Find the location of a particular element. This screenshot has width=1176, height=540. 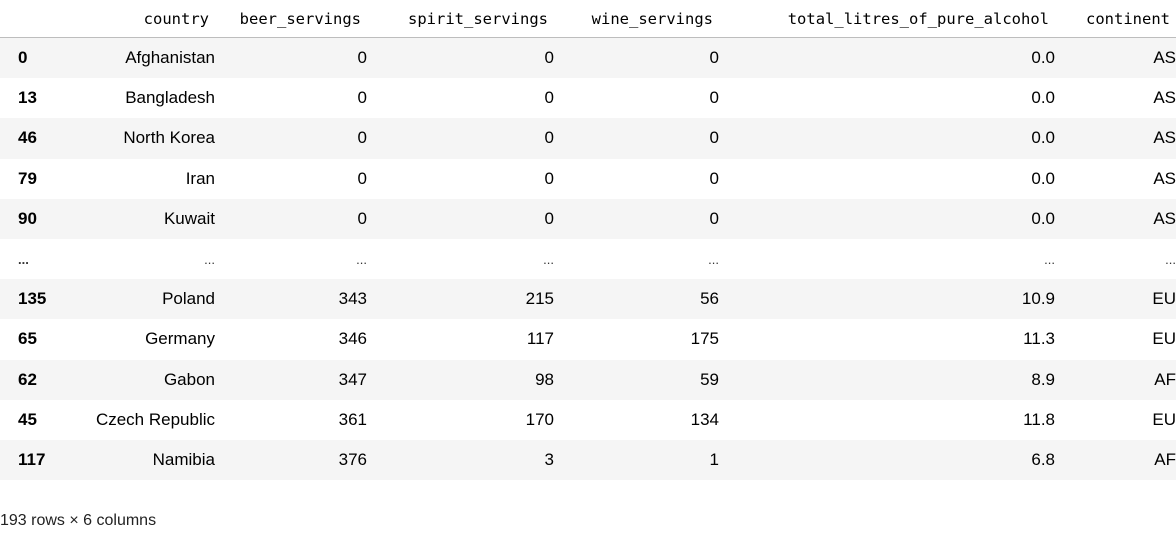

cell-country: Iran is located at coordinates (200, 178).